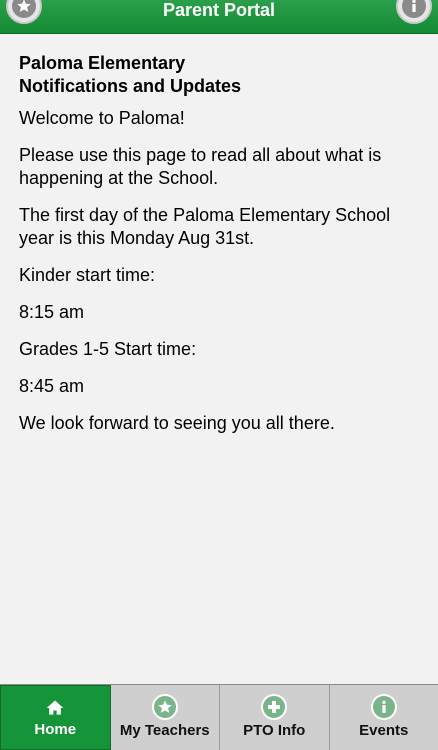 Image resolution: width=438 pixels, height=750 pixels. What do you see at coordinates (55, 708) in the screenshot?
I see `home-icon` at bounding box center [55, 708].